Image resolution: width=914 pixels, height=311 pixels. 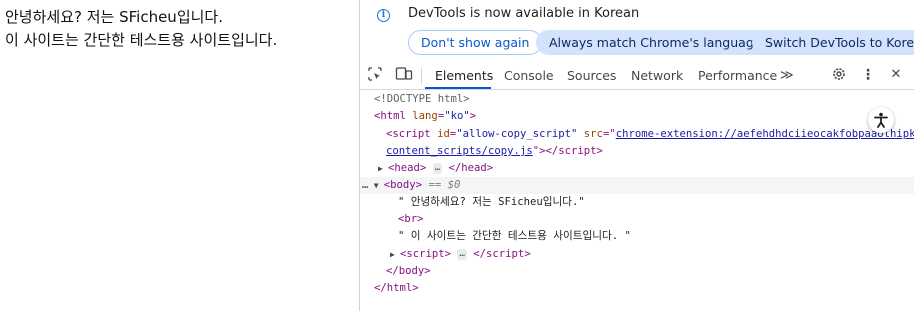 What do you see at coordinates (833, 42) in the screenshot?
I see `switch-to-korean-button: Switch DevTools to Korean` at bounding box center [833, 42].